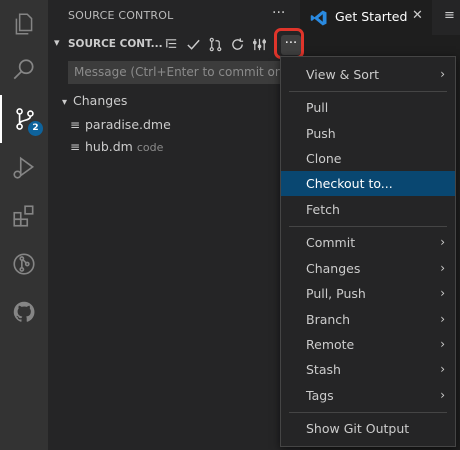  What do you see at coordinates (368, 158) in the screenshot?
I see `menu-item-clone: Clone` at bounding box center [368, 158].